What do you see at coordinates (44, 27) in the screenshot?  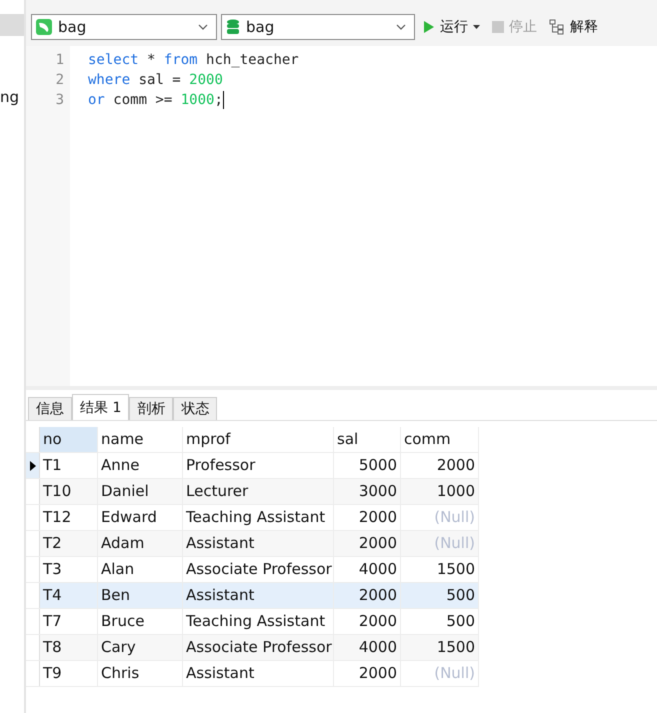 I see `connection-icon` at bounding box center [44, 27].